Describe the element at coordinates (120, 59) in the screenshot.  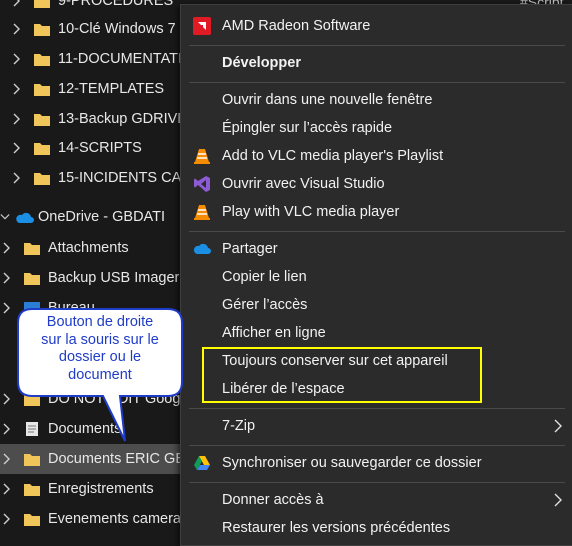
I see `tree-item-label: 11-DOCUMENTATI` at that location.